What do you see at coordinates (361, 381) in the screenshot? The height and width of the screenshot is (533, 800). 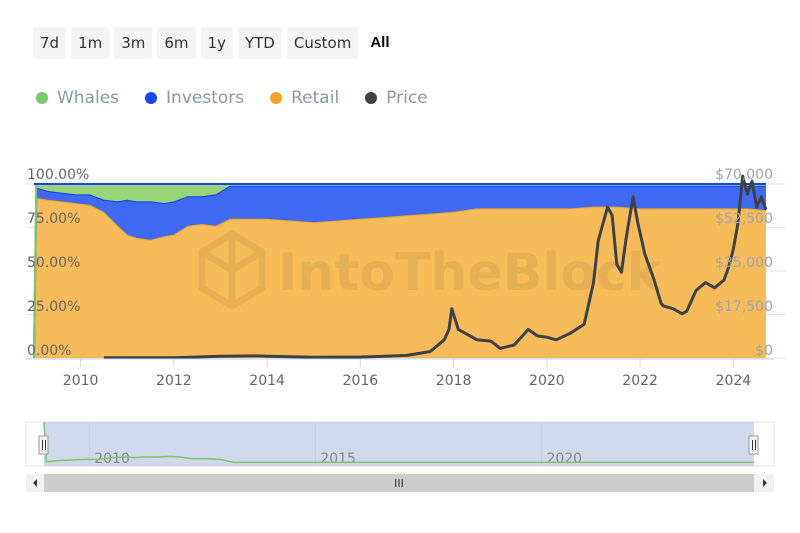 I see `x-tick-label: 2016` at bounding box center [361, 381].